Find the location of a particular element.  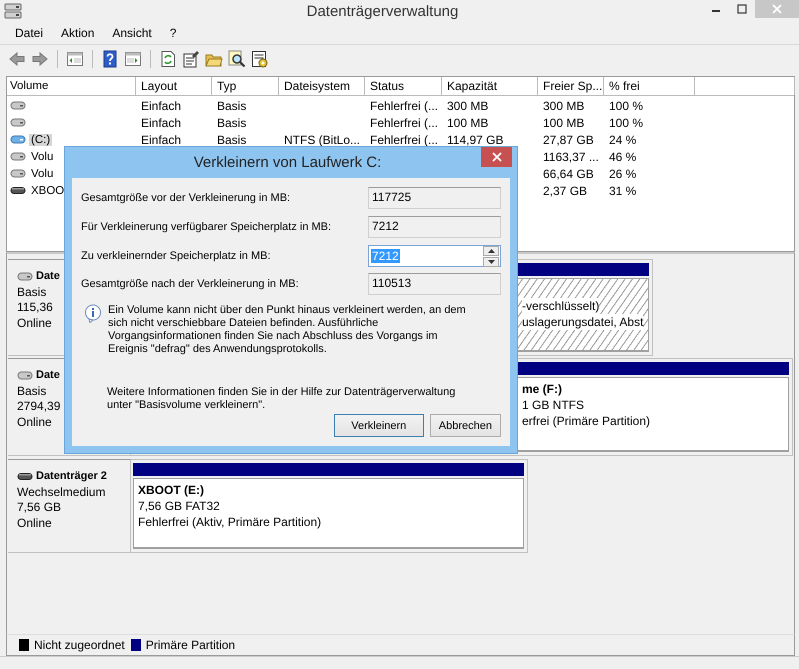

menu-item: Ansicht is located at coordinates (132, 33).